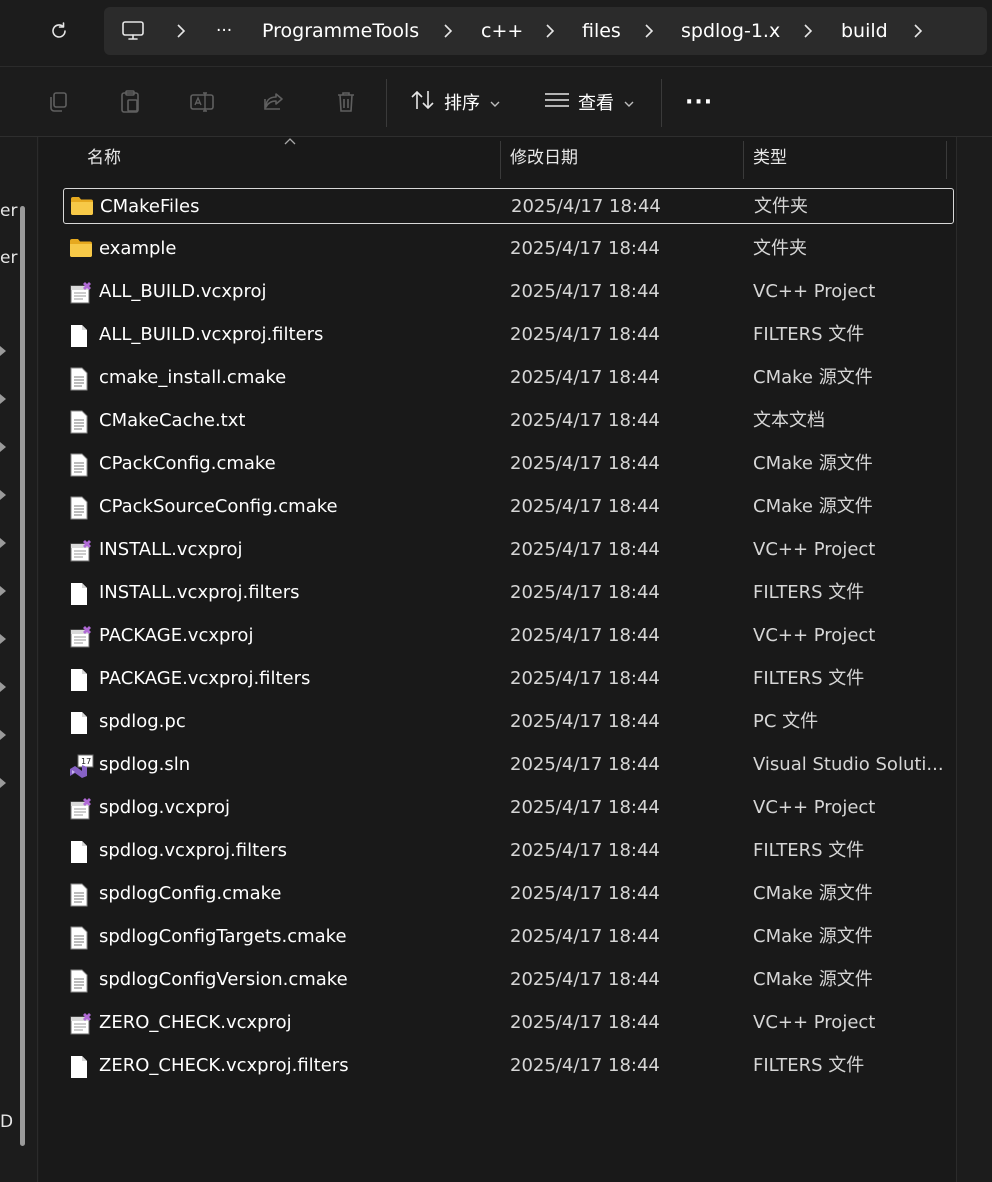 Image resolution: width=992 pixels, height=1182 pixels. I want to click on copy-icon, so click(58, 102).